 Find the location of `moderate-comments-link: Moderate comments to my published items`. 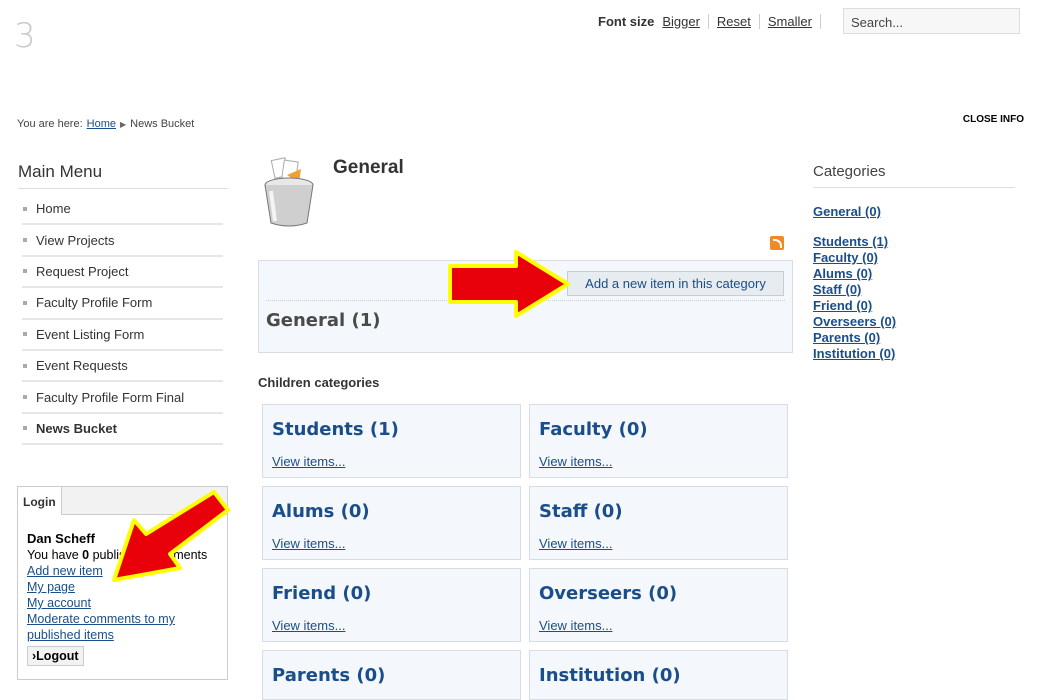

moderate-comments-link: Moderate comments to my published items is located at coordinates (122, 627).